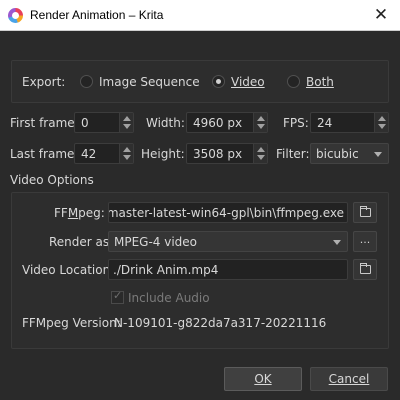  I want to click on ffmpeg-browse-button, so click(365, 212).